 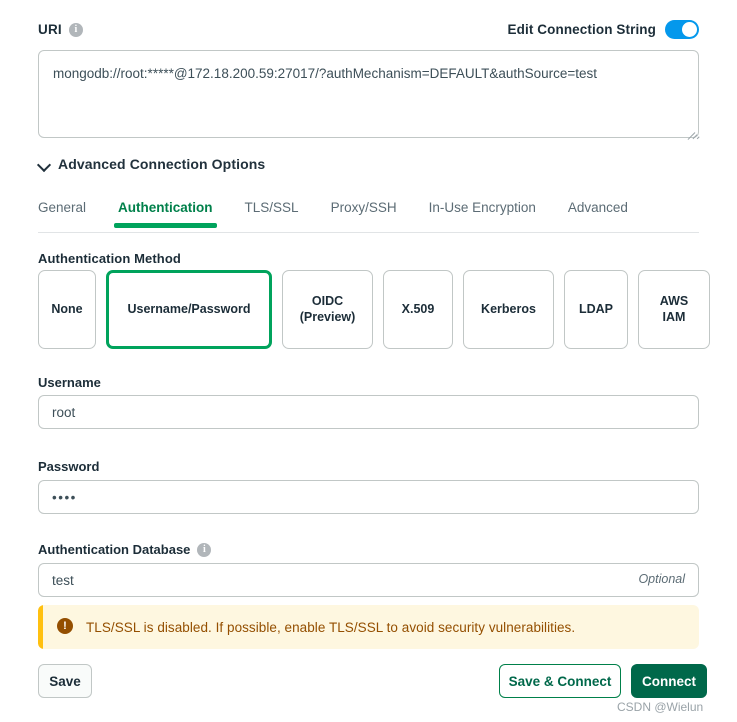 I want to click on auth-method-x509: X.509, so click(x=418, y=309).